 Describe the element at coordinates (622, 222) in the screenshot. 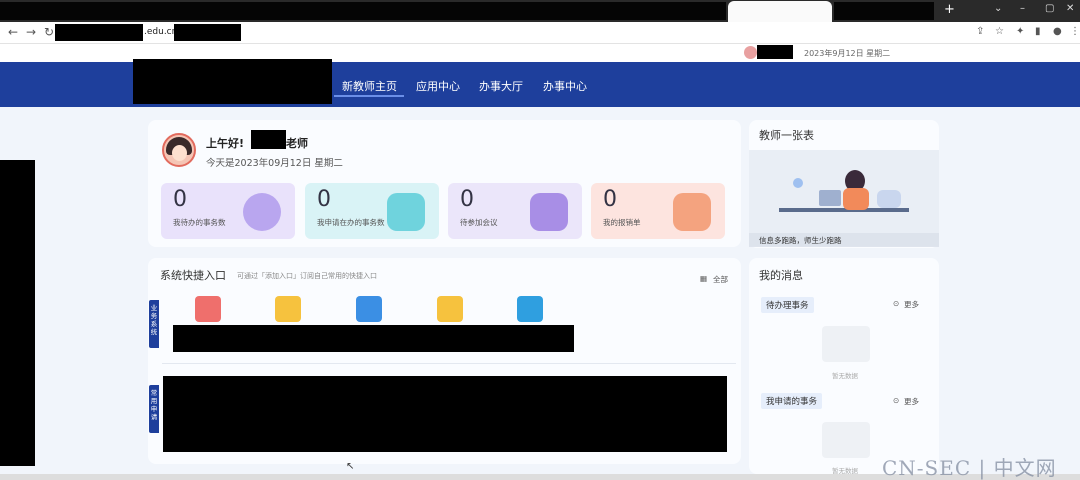

I see `stat-label: 我的报销单` at that location.